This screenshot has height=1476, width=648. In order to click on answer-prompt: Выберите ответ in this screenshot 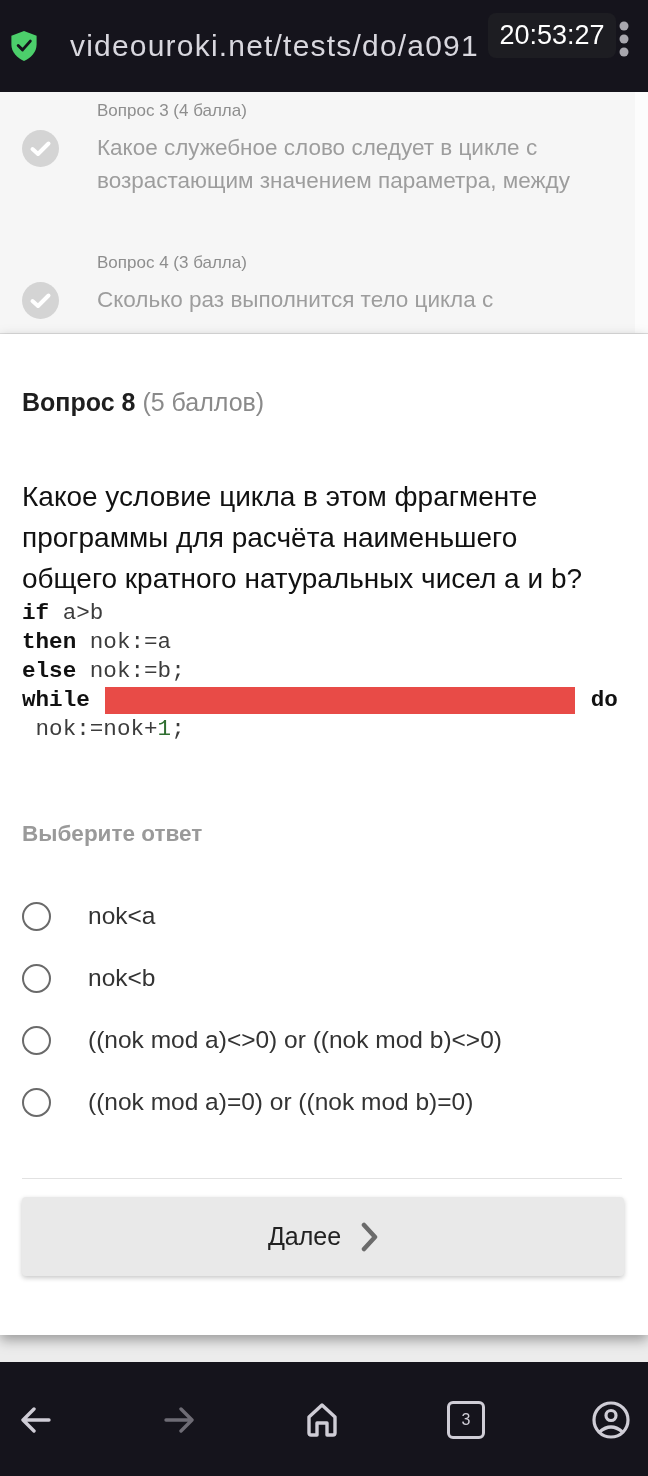, I will do `click(112, 834)`.